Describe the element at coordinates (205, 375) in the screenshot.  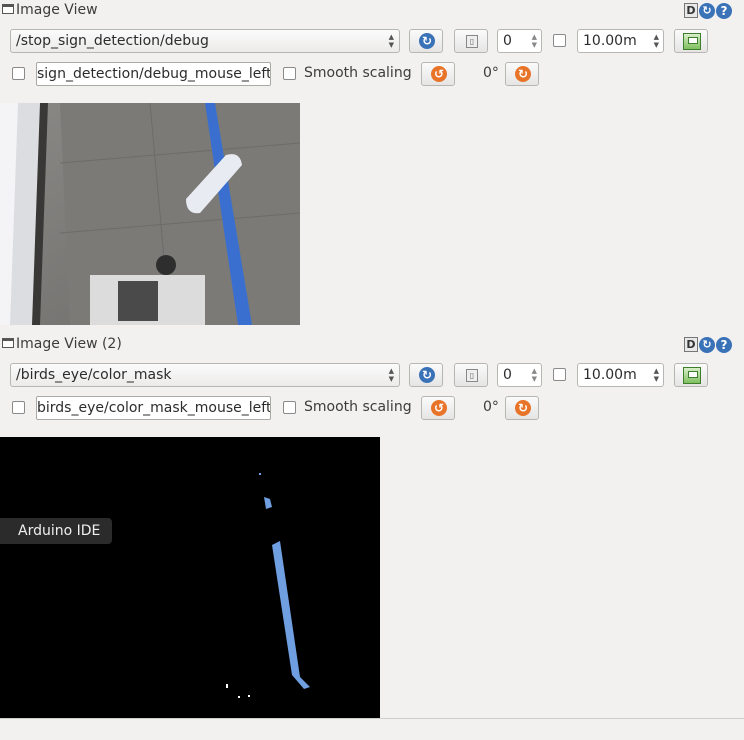
I see `topic-select: /birds_eye/color_mask ▲ ▼` at that location.